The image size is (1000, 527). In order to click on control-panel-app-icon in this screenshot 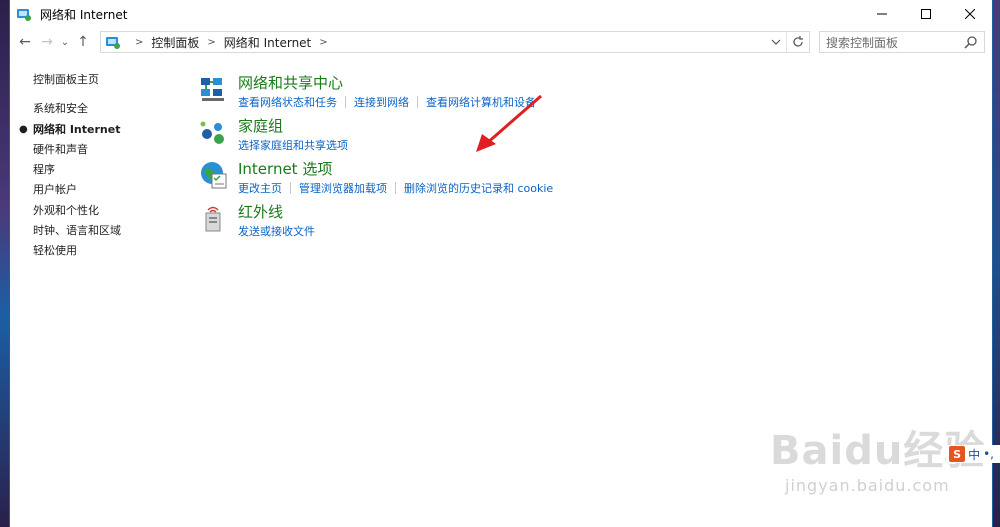, I will do `click(24, 15)`.